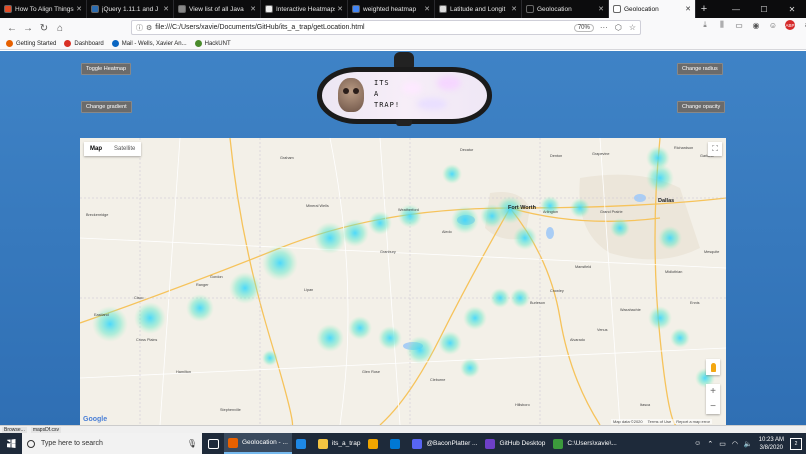  I want to click on back-icon: ←, so click(12, 28).